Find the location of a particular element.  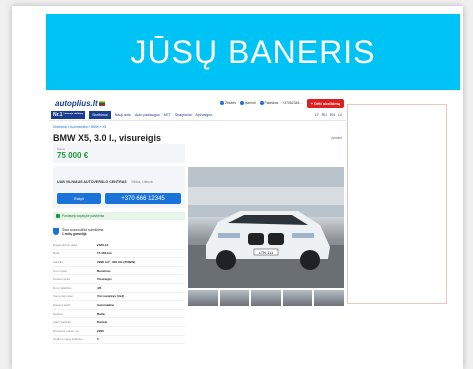

spec-row: Sėdimų vietų skaičius 5 is located at coordinates (119, 340).